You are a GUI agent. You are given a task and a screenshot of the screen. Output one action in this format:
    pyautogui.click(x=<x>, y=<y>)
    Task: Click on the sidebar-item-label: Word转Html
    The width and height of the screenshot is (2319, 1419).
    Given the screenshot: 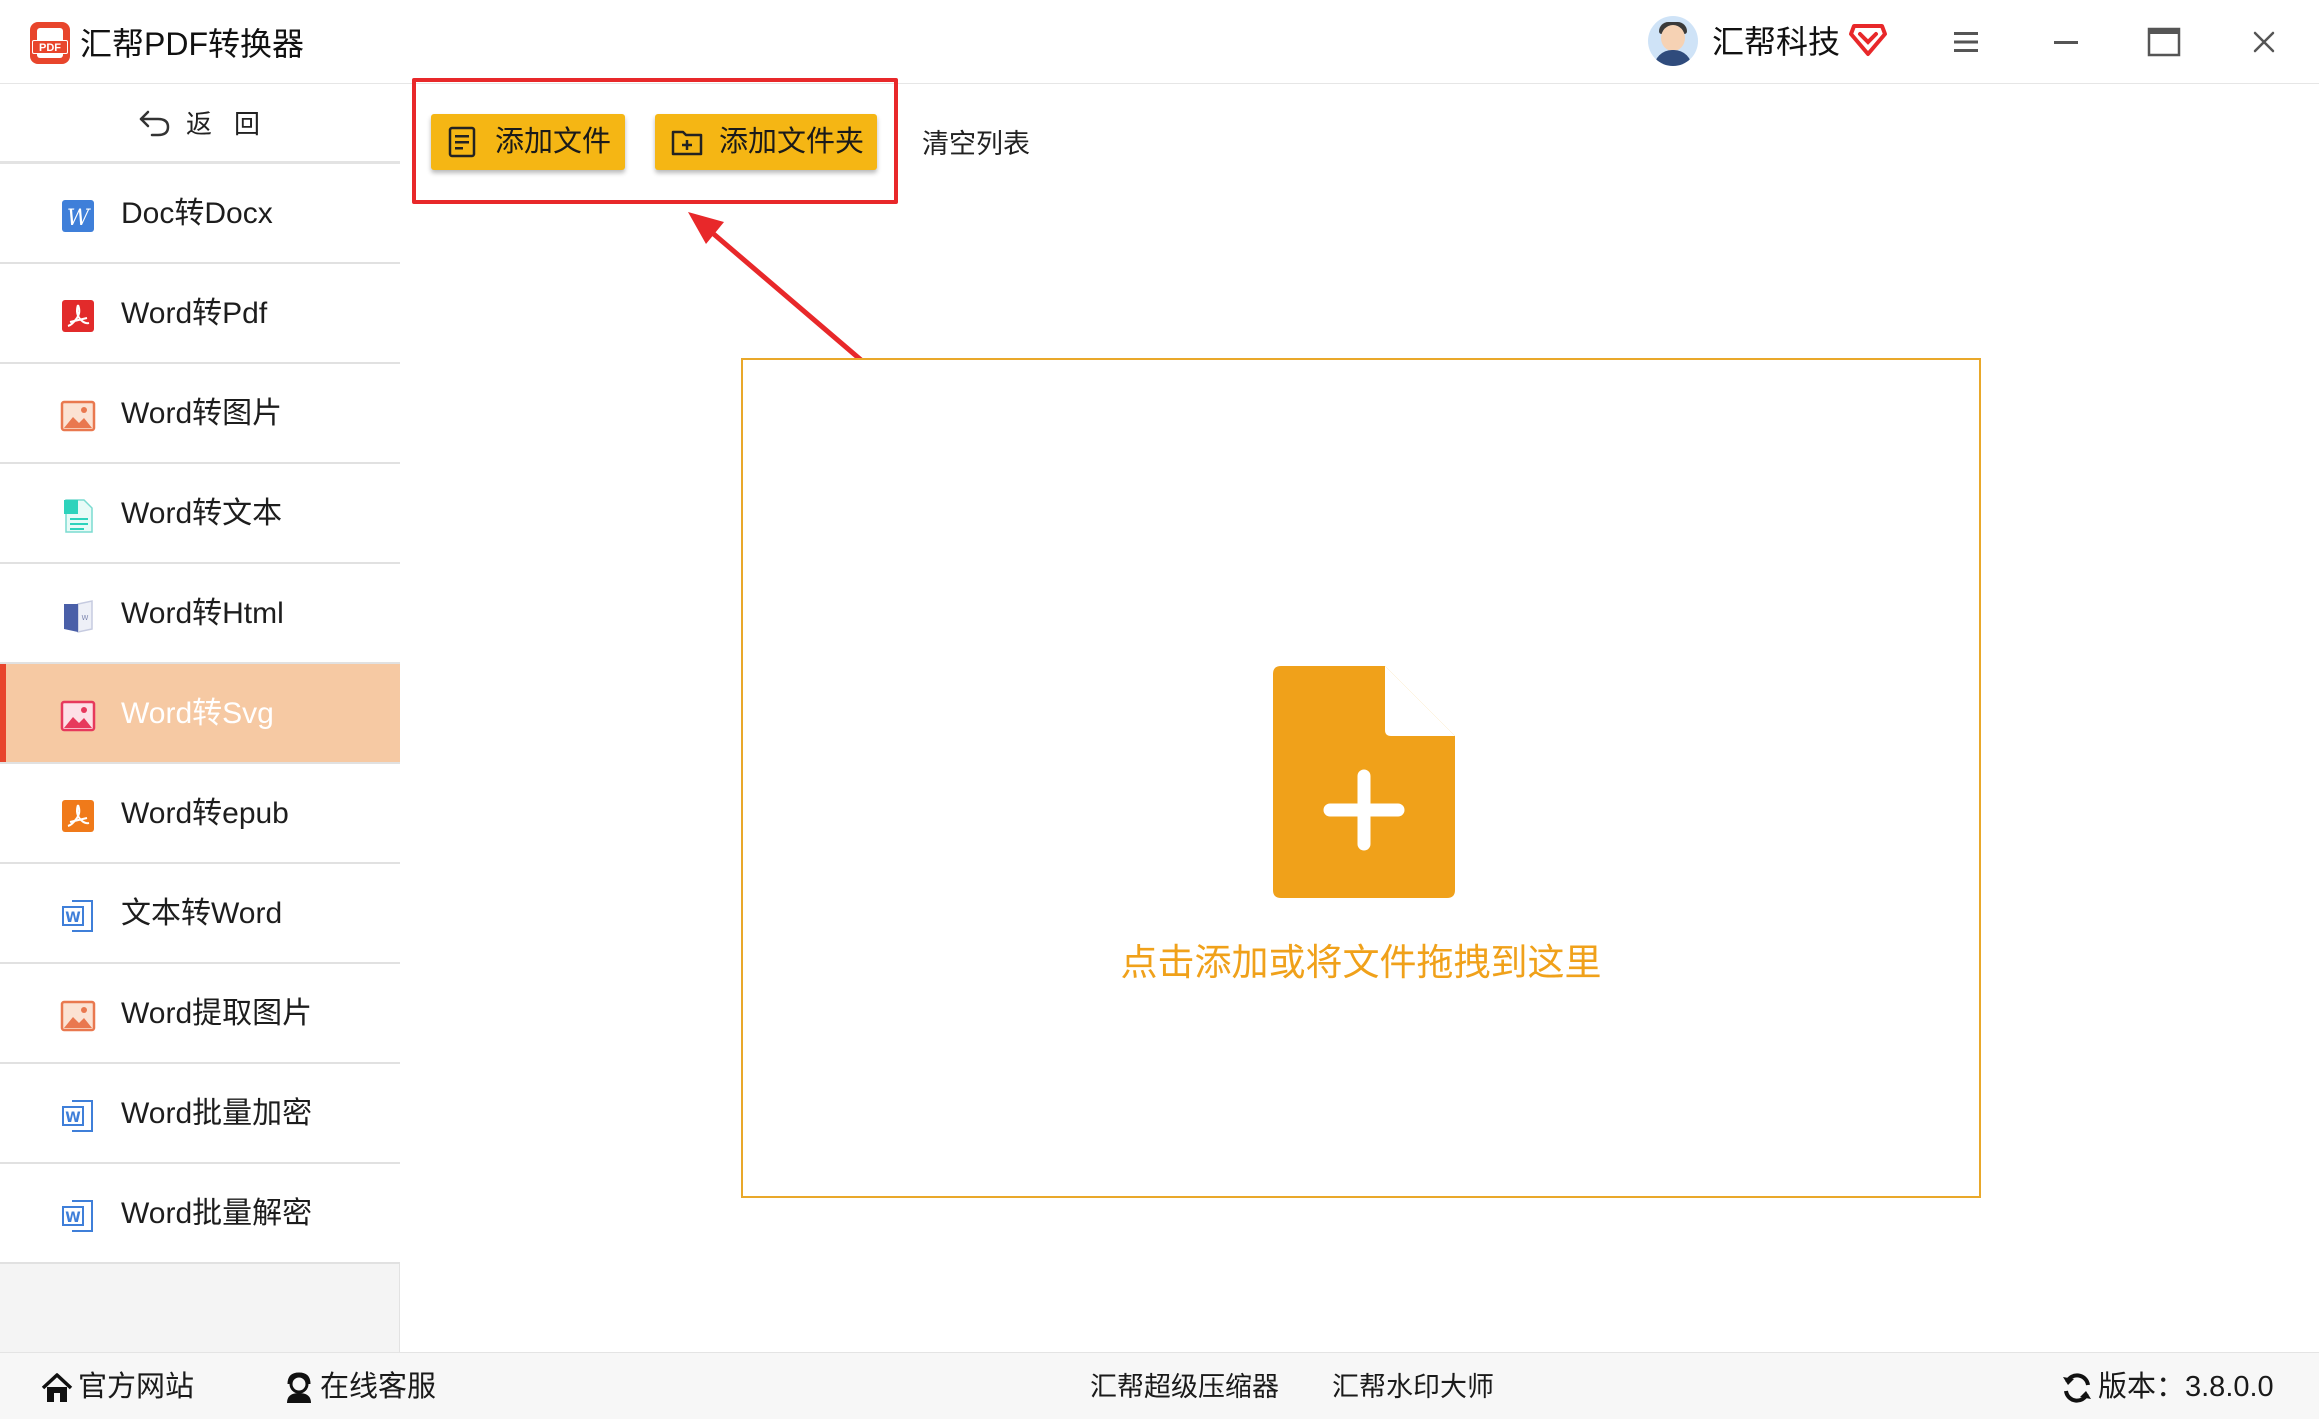 What is the action you would take?
    pyautogui.click(x=202, y=613)
    